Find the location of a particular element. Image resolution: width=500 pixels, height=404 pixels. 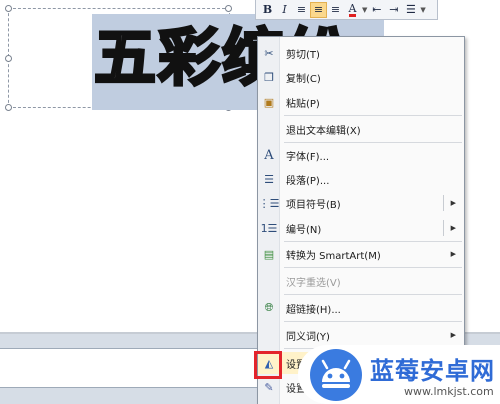

align-right-button: ≡ is located at coordinates (335, 10).